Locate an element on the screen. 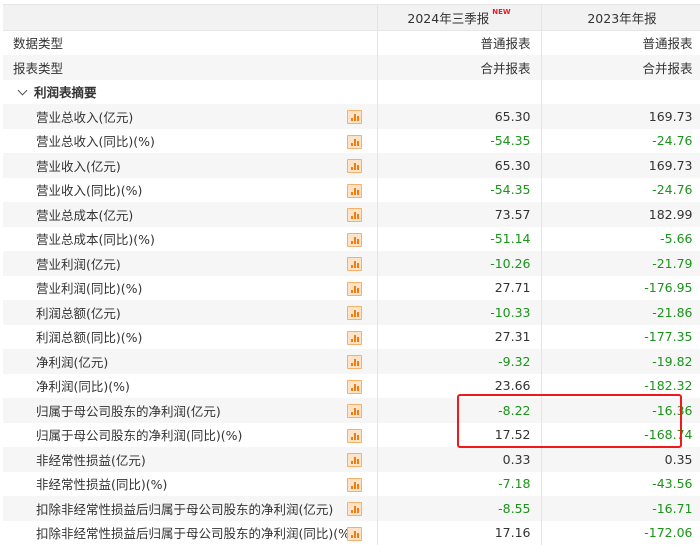 Image resolution: width=700 pixels, height=545 pixels. value-2024q3: 0.33 is located at coordinates (459, 459).